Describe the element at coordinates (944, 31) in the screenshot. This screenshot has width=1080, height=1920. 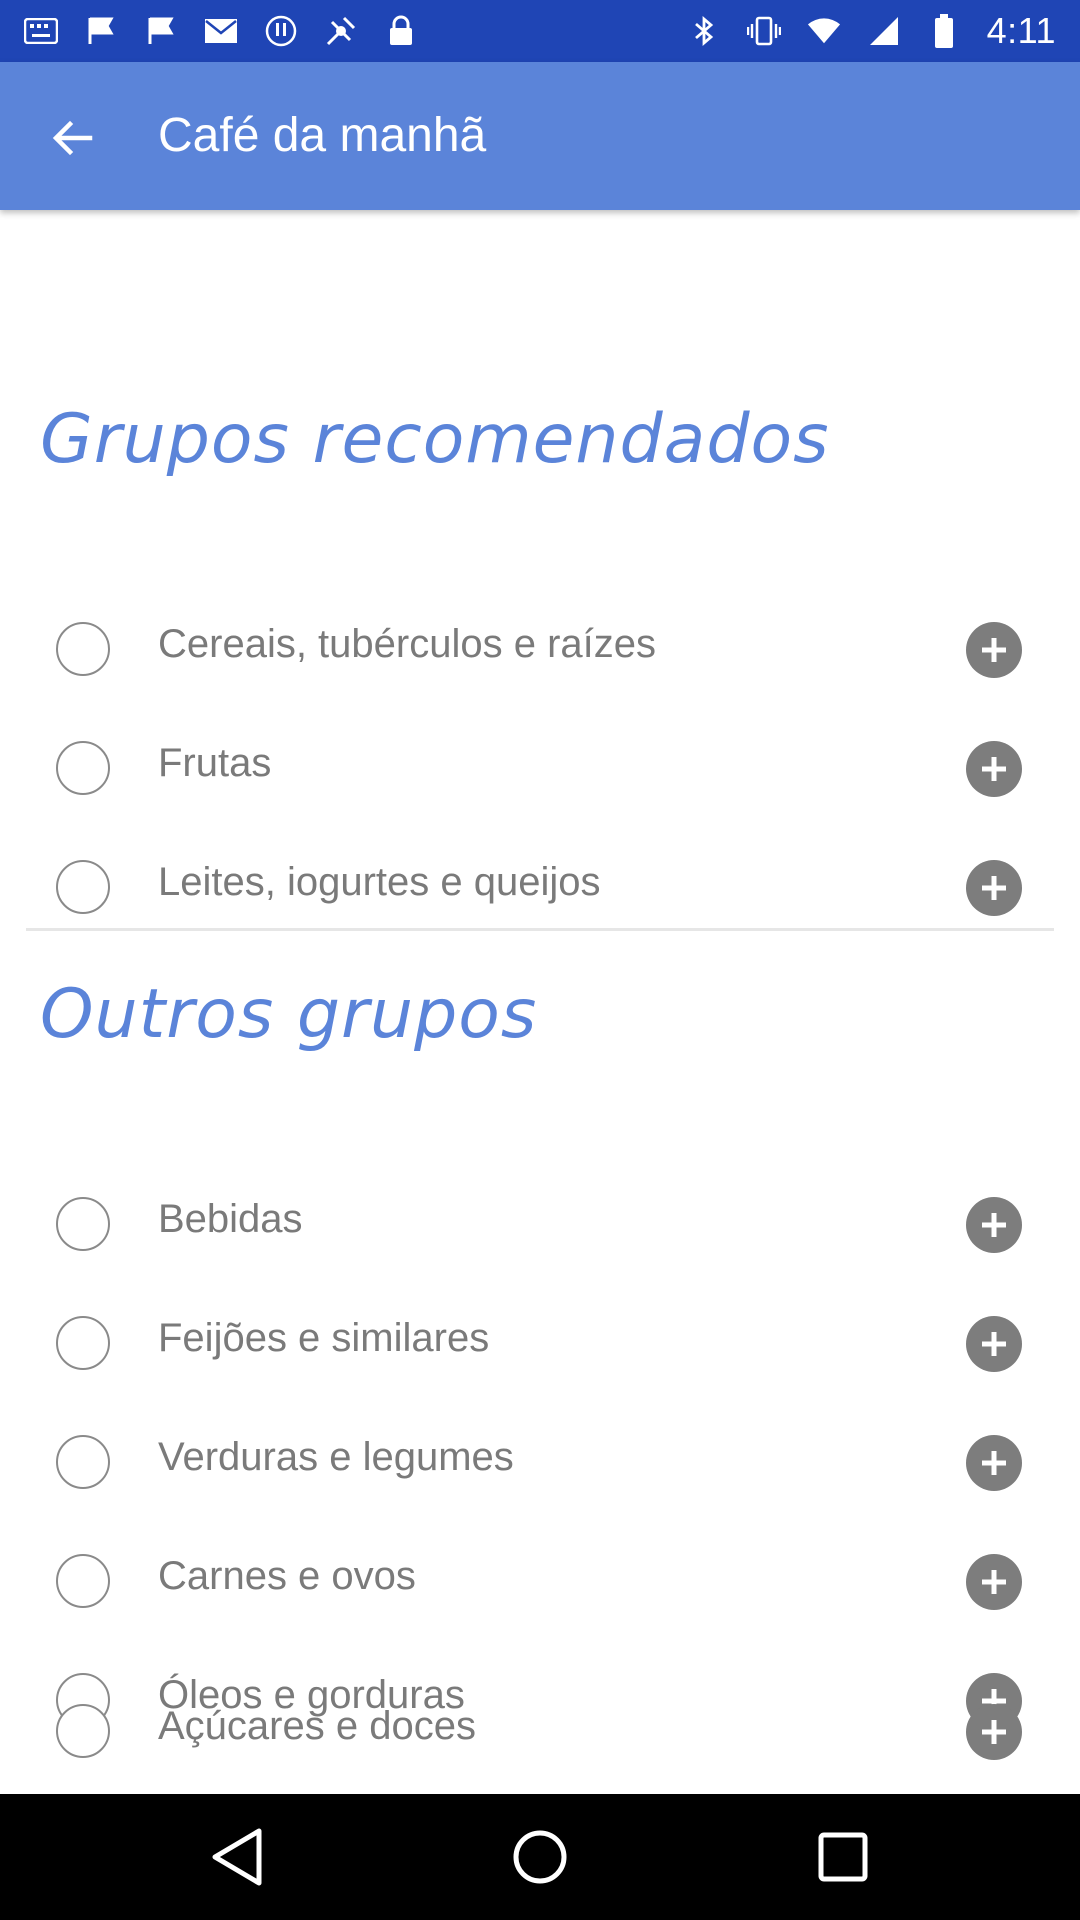
I see `battery-icon` at that location.